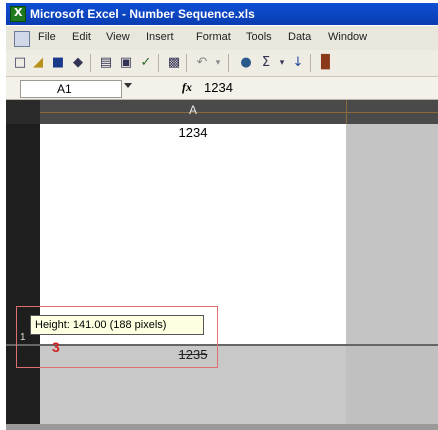 This screenshot has width=438, height=430. Describe the element at coordinates (81, 37) in the screenshot. I see `menu-edit: Edit` at that location.